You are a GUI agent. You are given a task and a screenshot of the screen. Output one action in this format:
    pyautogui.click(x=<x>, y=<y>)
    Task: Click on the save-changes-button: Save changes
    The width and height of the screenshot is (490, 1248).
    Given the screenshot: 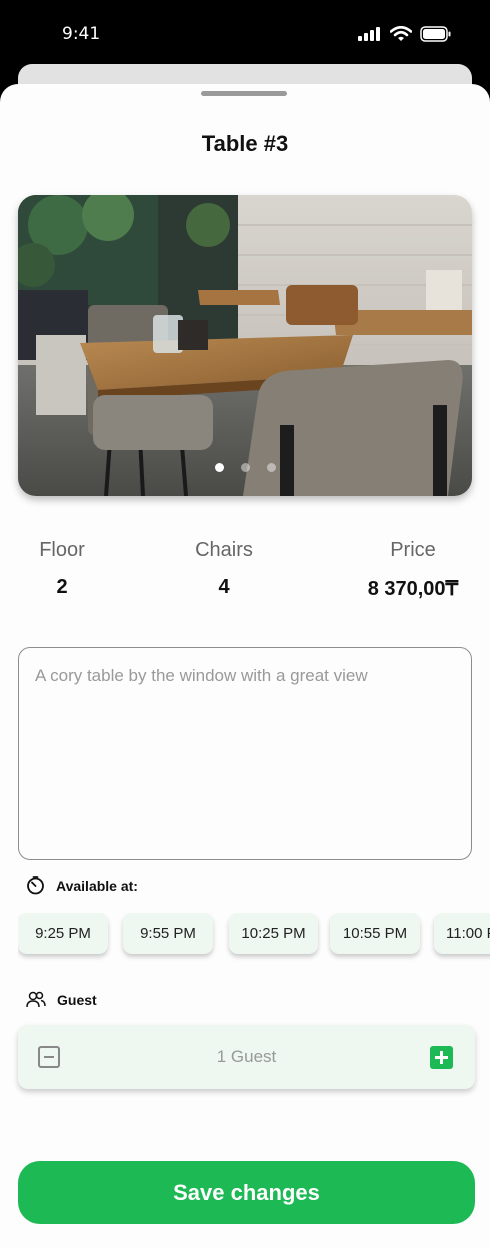 What is the action you would take?
    pyautogui.click(x=246, y=1192)
    